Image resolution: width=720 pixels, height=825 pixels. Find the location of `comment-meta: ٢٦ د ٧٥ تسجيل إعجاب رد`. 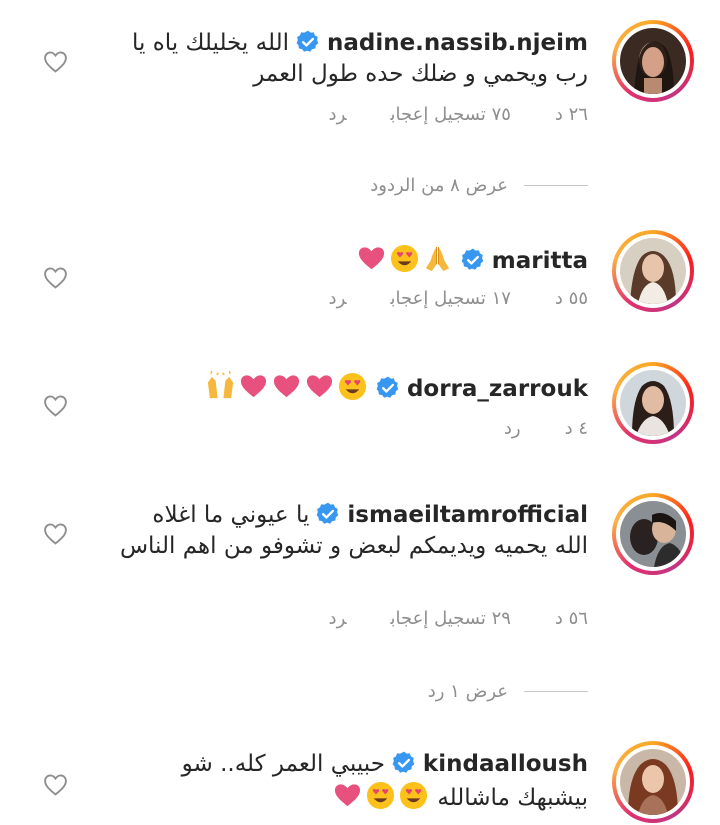

comment-meta: ٢٦ د ٧٥ تسجيل إعجاب رد is located at coordinates (458, 114).